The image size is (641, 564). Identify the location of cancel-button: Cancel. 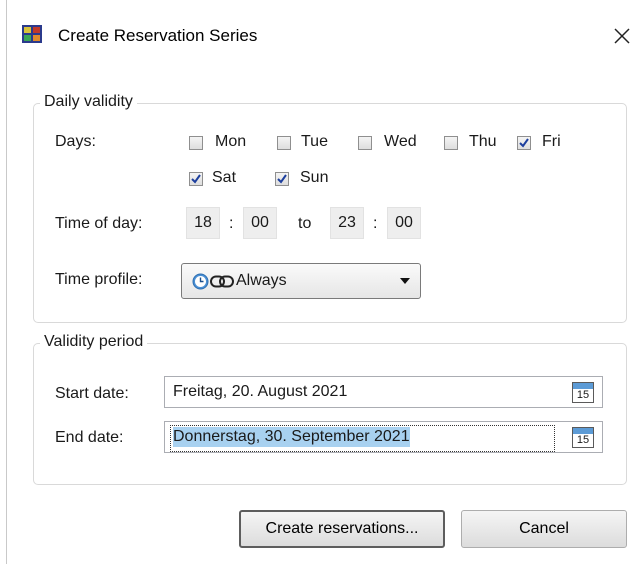
(544, 529).